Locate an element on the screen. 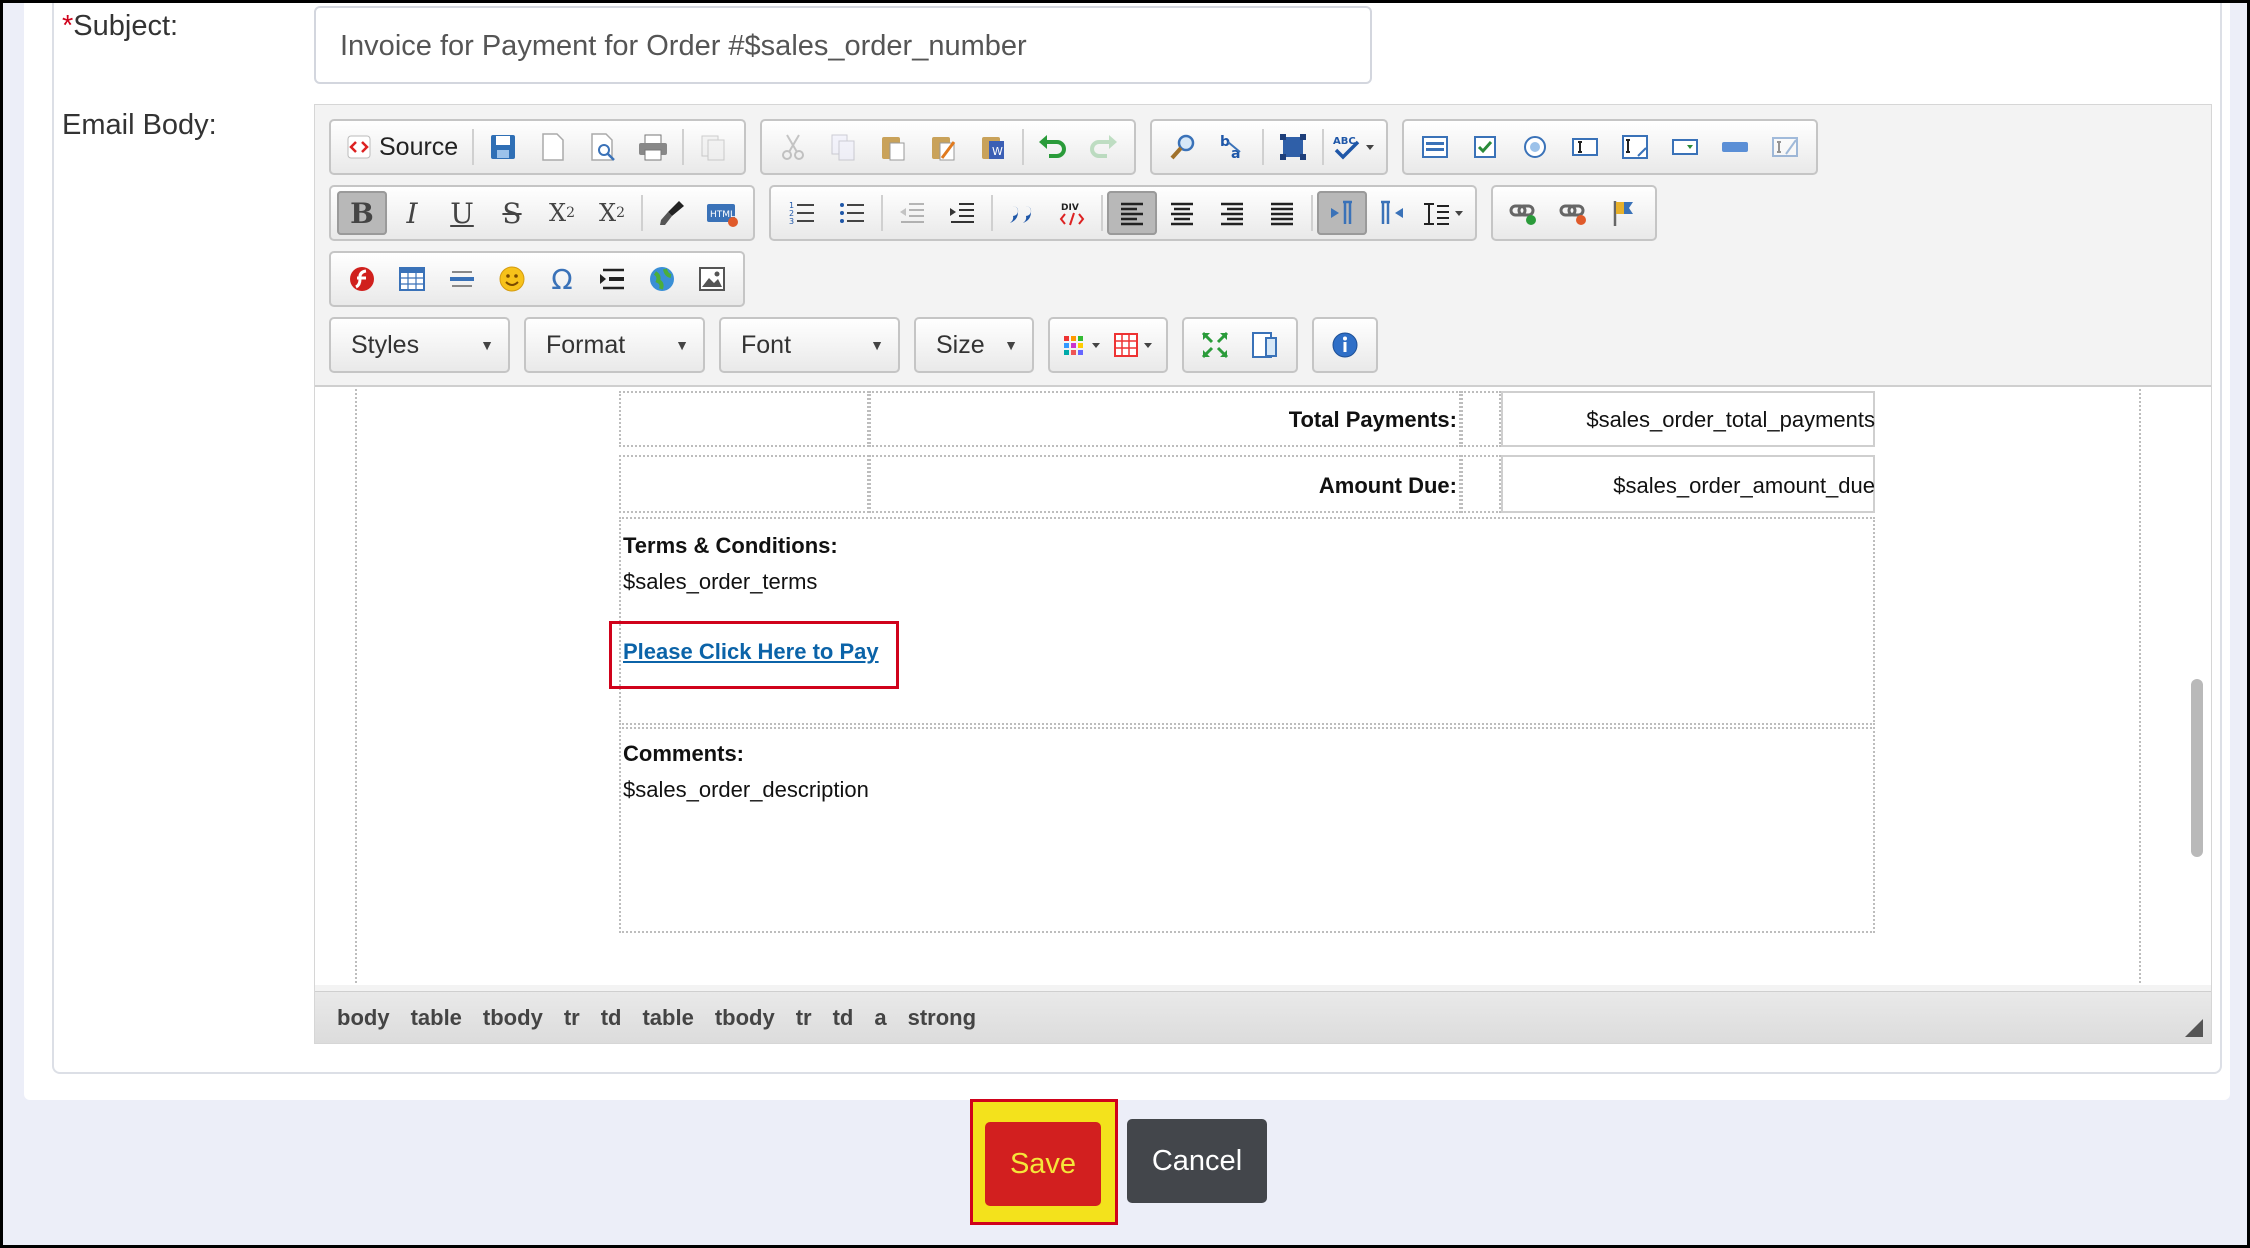  basic-styles-group: B I U S X2 X2 HTML is located at coordinates (542, 213).